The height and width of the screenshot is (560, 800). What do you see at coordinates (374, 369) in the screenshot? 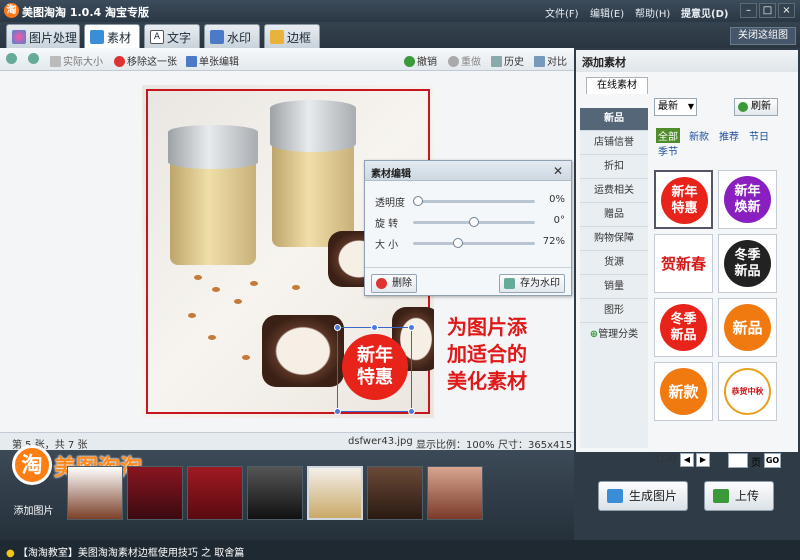
I see `selected-sticker: 新年 特惠` at bounding box center [374, 369].